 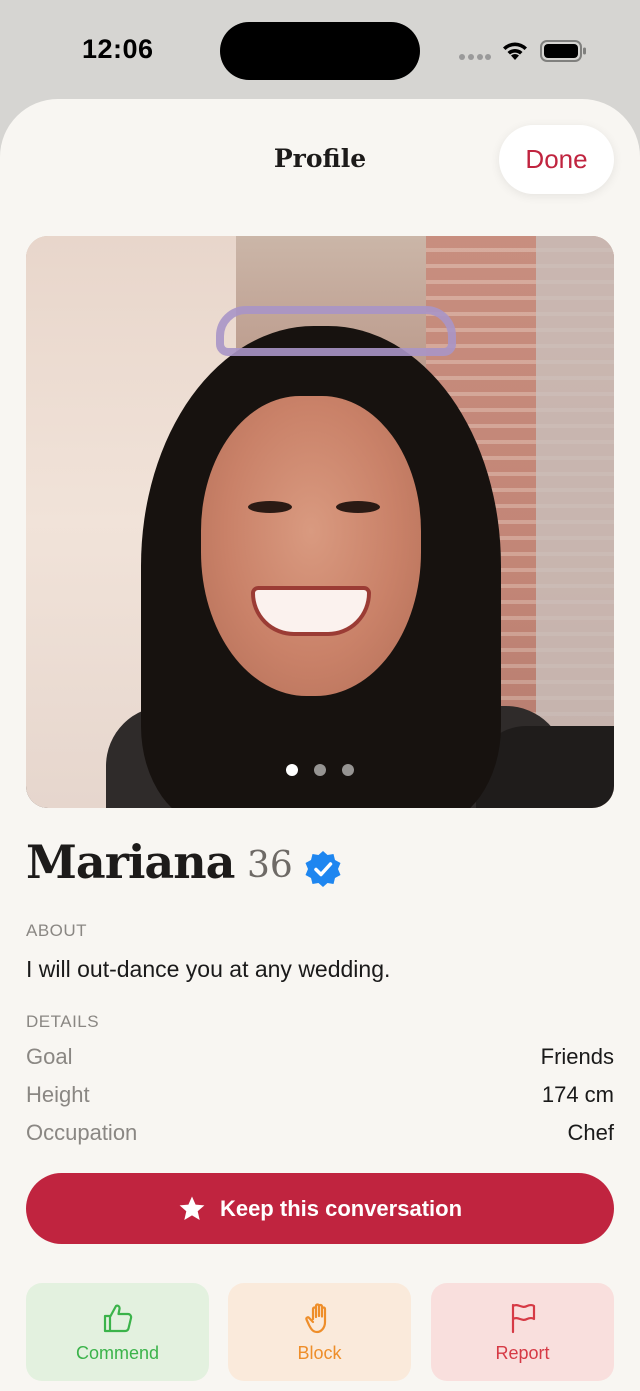 I want to click on detail-value: Friends, so click(x=577, y=1056).